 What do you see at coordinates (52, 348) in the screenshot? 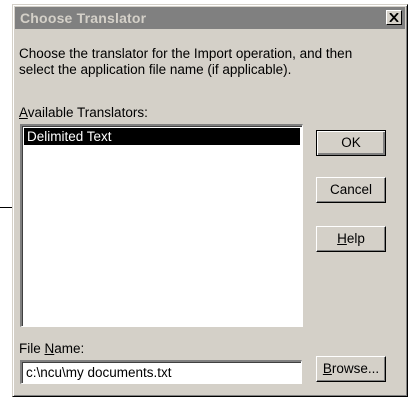
I see `file-name-label: File Name:` at bounding box center [52, 348].